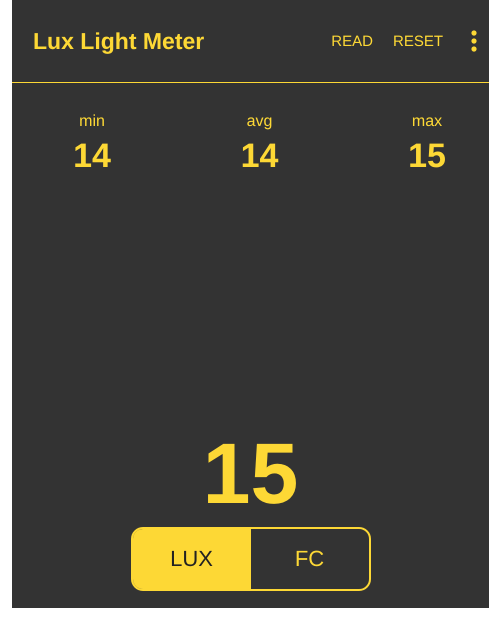 The image size is (489, 620). What do you see at coordinates (92, 122) in the screenshot?
I see `stat-label: min` at bounding box center [92, 122].